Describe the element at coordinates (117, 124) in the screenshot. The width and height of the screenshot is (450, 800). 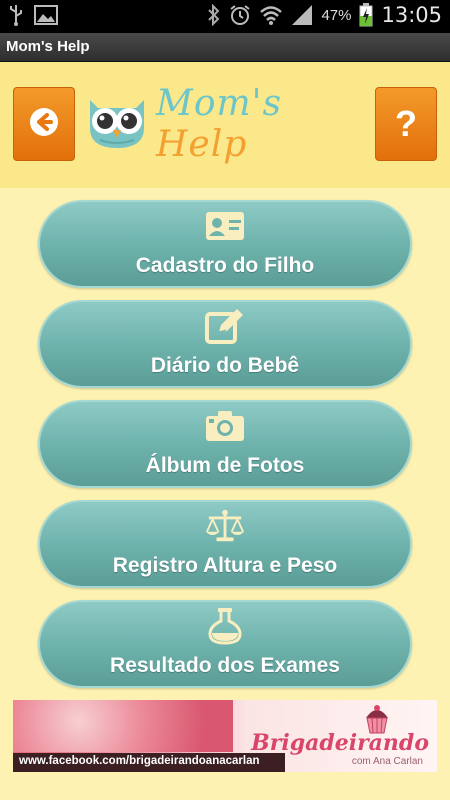
I see `owl-icon` at that location.